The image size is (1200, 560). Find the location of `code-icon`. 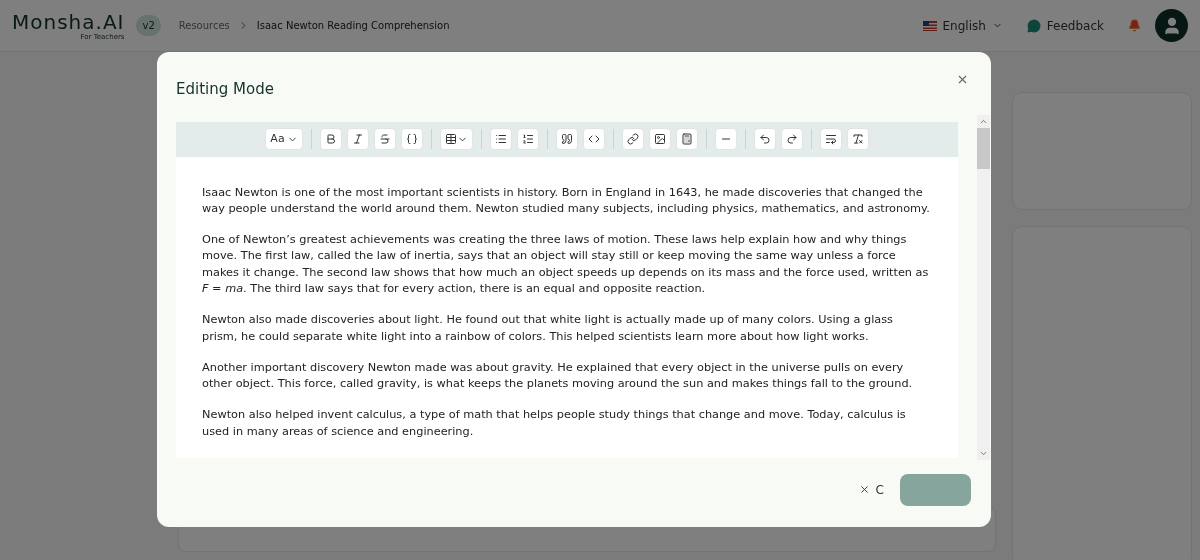

code-icon is located at coordinates (593, 139).